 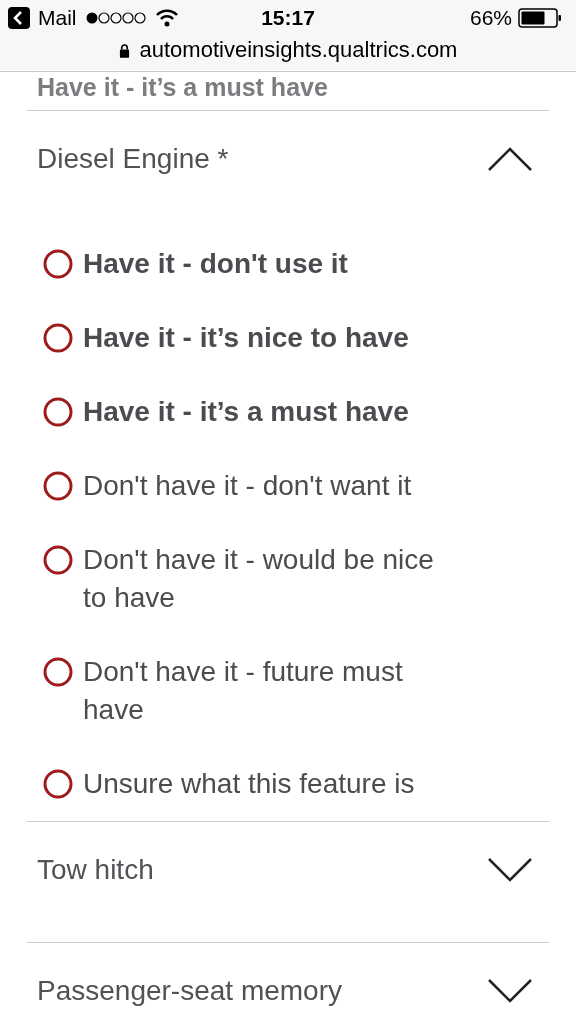 What do you see at coordinates (270, 579) in the screenshot?
I see `option-label: Don't have it - would be nice to have` at bounding box center [270, 579].